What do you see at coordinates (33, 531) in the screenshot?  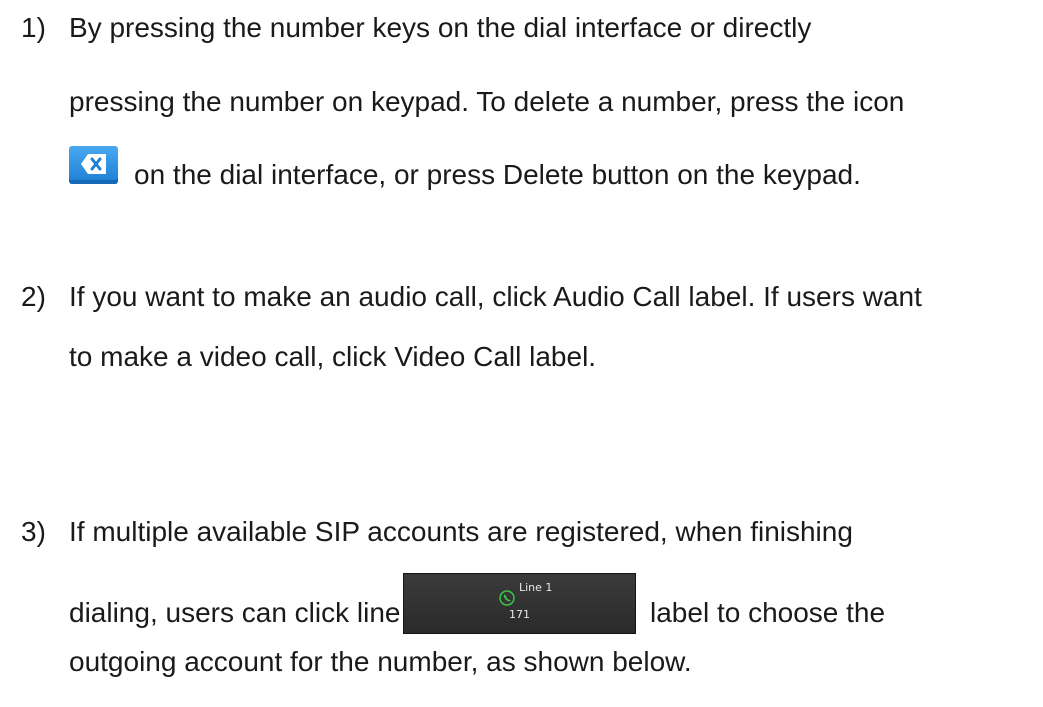 I see `step-number: 3)` at bounding box center [33, 531].